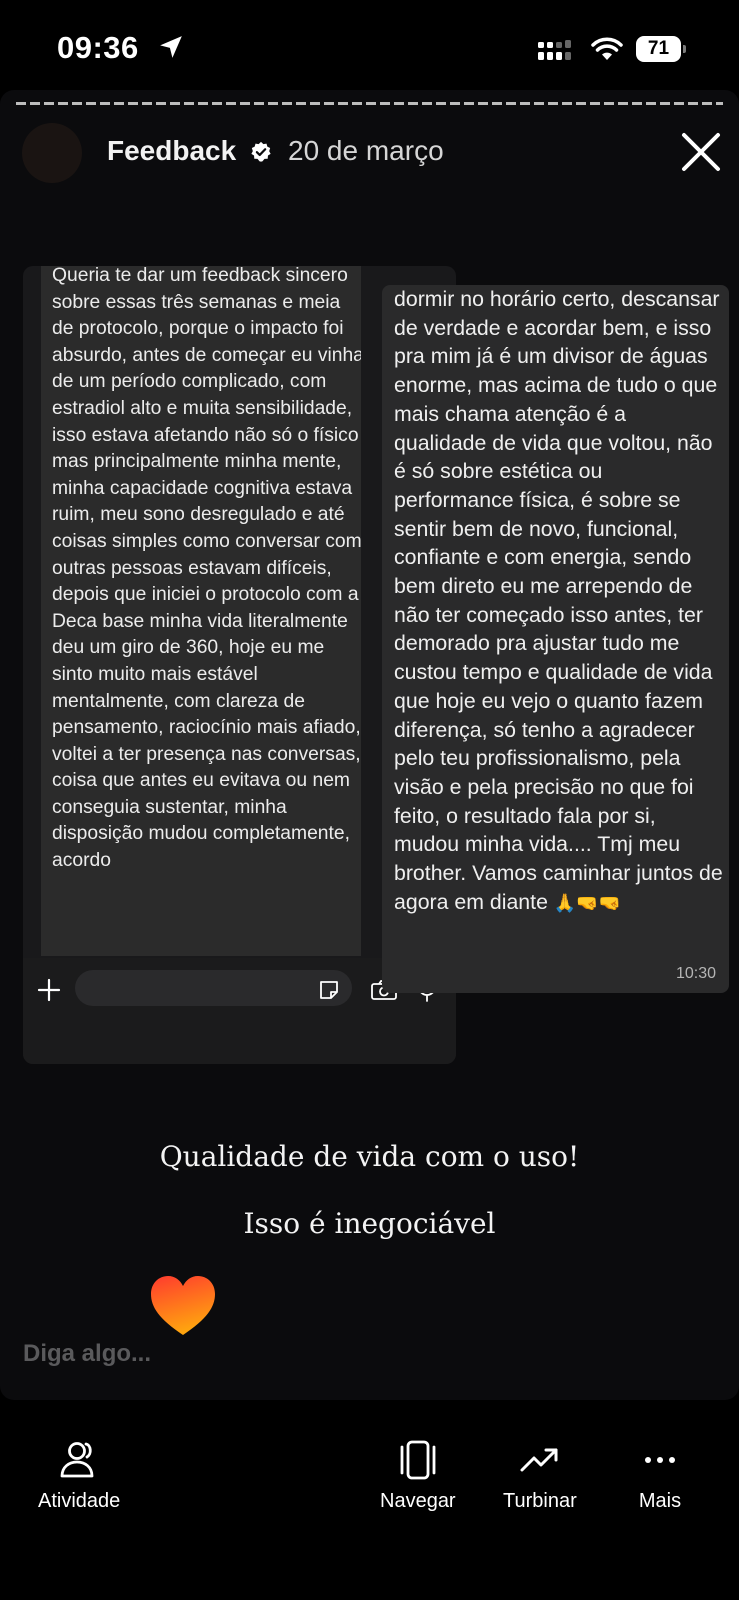 This screenshot has width=739, height=1600. I want to click on close-icon, so click(701, 152).